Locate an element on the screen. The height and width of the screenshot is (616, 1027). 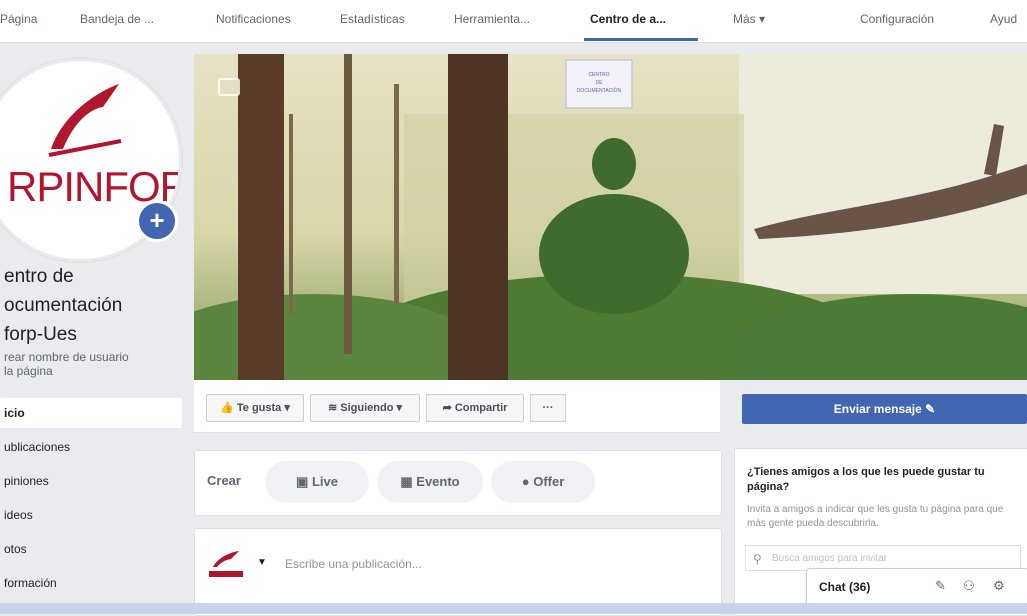
create-event-button: ▦ Evento is located at coordinates (430, 482).